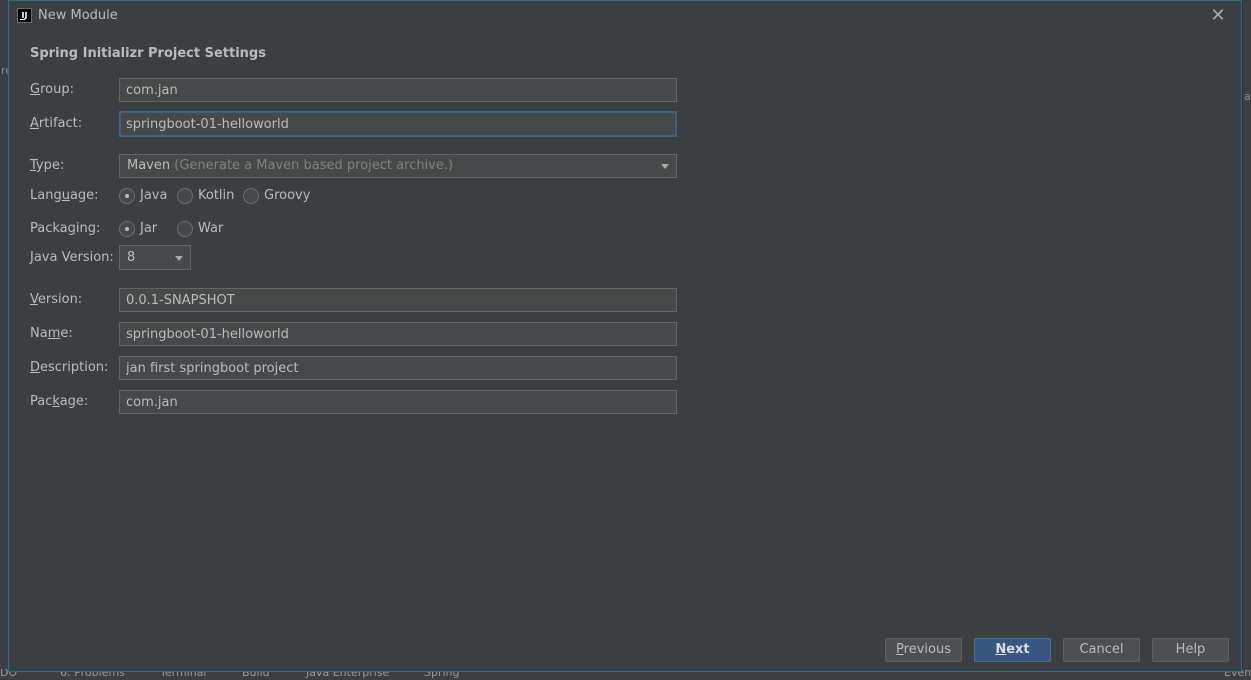 The width and height of the screenshot is (1251, 680). I want to click on version-field, so click(398, 300).